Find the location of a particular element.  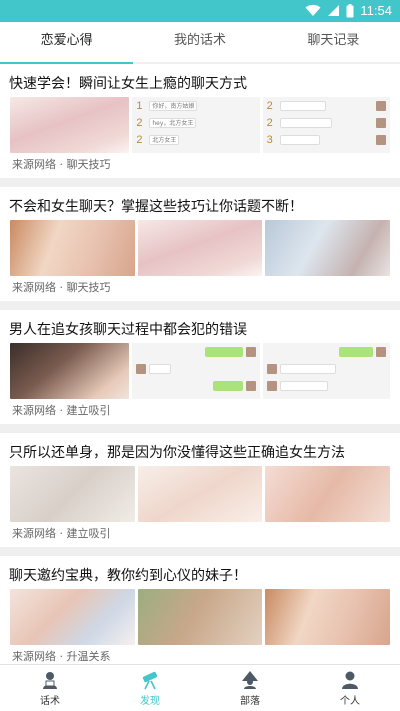

article-title: 男人在追女孩聊天过程中都会犯的错误 is located at coordinates (128, 330).